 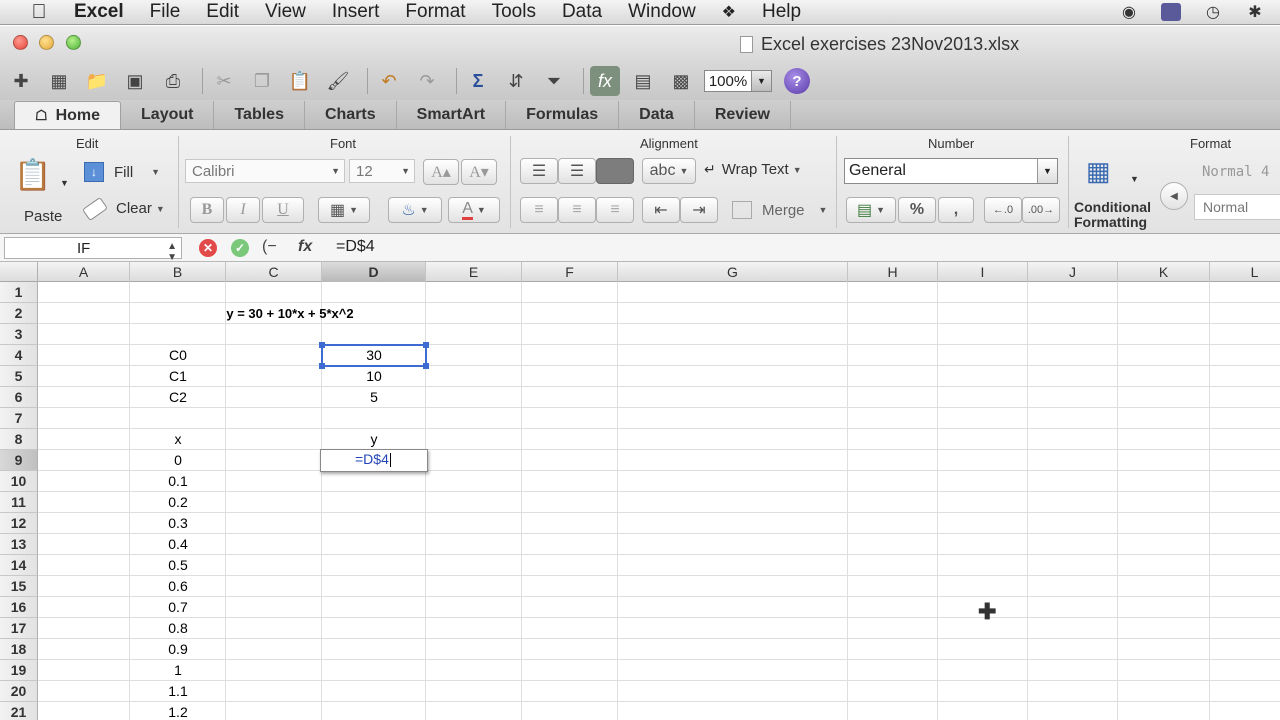 I want to click on tab-home: ☖ Home, so click(x=68, y=115).